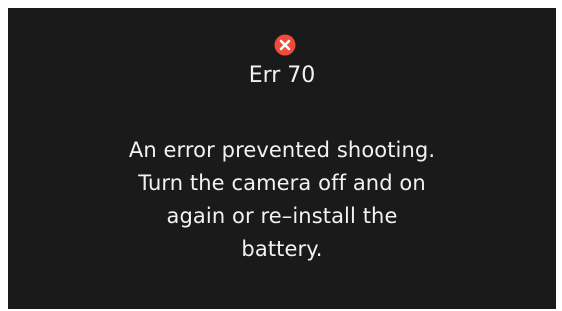 The width and height of the screenshot is (562, 311). Describe the element at coordinates (282, 150) in the screenshot. I see `error-message-line: An error prevented shooting.` at that location.